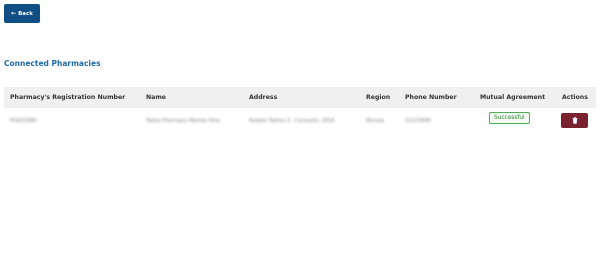 The width and height of the screenshot is (600, 258). I want to click on cell-name: Todorj Pharmacy Mamas Dina, so click(183, 121).